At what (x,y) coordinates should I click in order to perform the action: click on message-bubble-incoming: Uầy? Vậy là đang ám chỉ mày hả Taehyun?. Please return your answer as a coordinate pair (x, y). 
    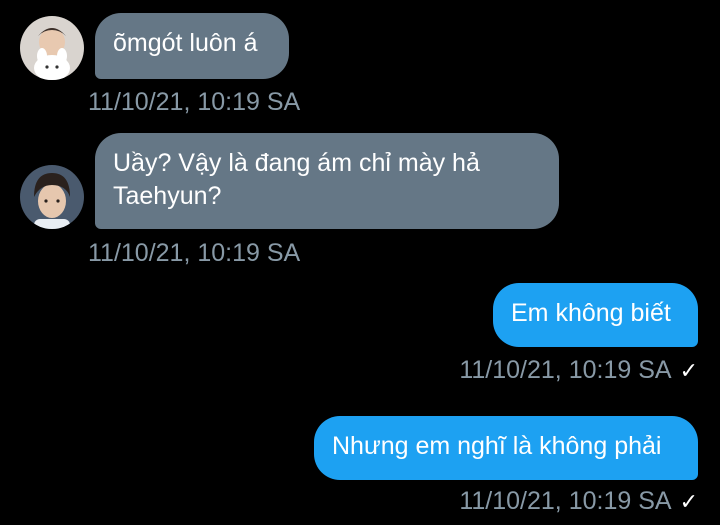
    Looking at the image, I should click on (327, 181).